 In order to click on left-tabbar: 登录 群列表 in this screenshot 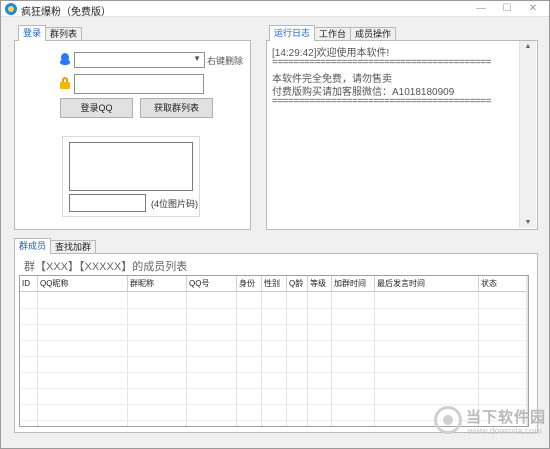, I will do `click(50, 33)`.